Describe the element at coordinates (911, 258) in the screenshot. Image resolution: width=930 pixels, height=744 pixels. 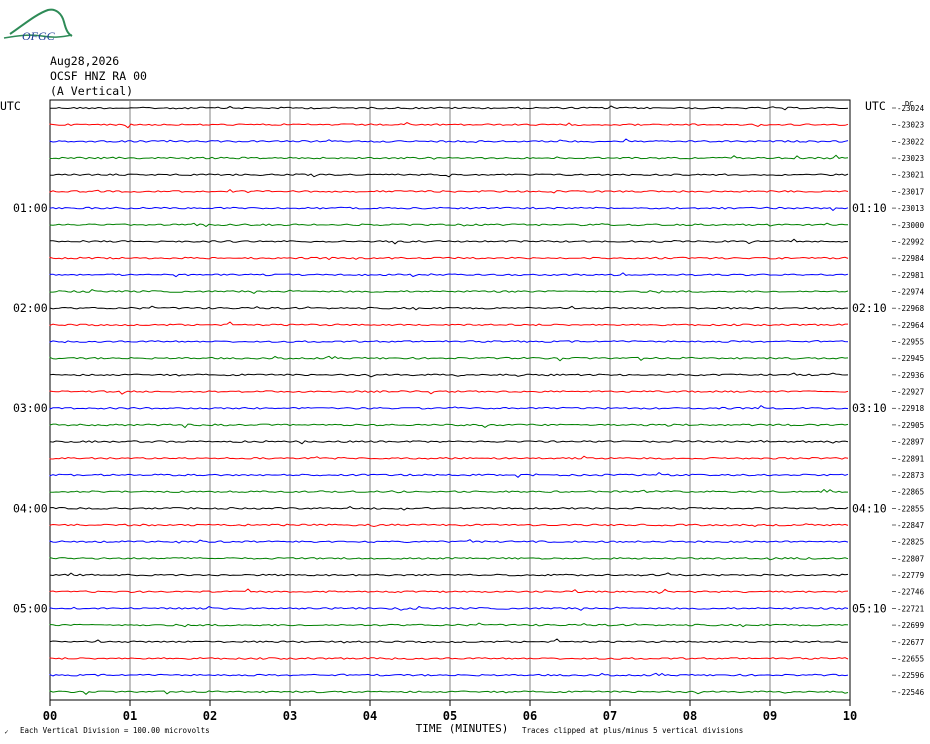
I see `dc-offset-label: -22984` at that location.